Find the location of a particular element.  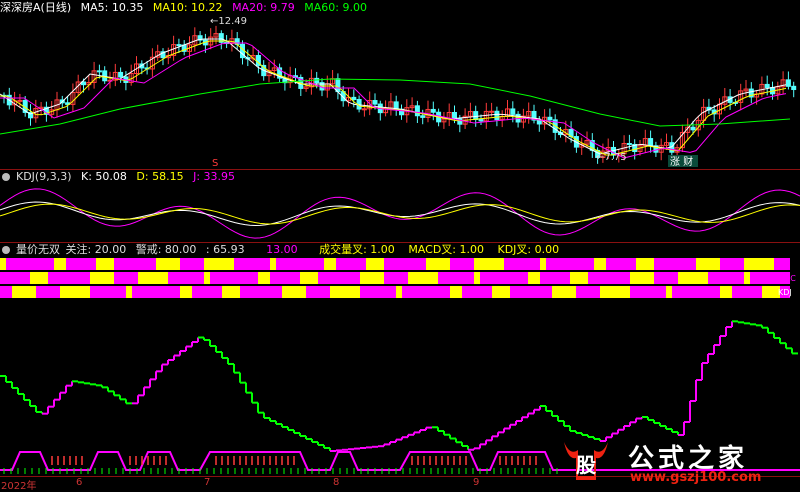

kdj-chart is located at coordinates (400, 213).